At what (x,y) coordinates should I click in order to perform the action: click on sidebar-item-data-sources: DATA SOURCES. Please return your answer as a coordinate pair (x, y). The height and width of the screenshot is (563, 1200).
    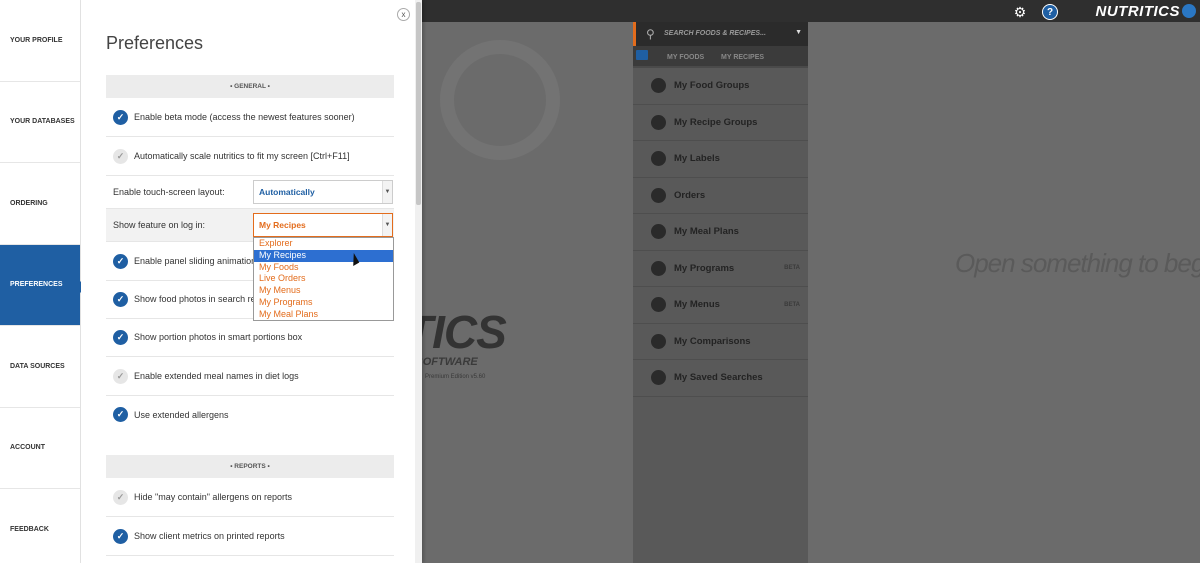
    Looking at the image, I should click on (40, 367).